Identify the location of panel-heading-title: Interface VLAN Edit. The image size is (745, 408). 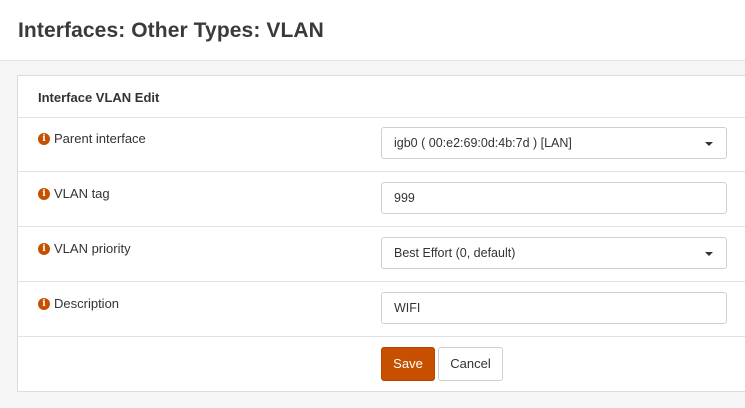
(99, 97).